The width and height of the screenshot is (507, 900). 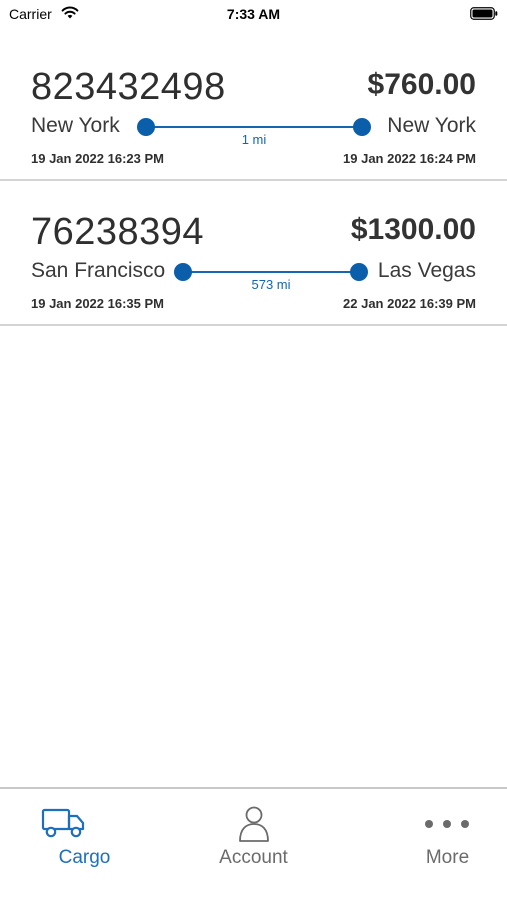 I want to click on shipment-id: 76238394, so click(x=118, y=232).